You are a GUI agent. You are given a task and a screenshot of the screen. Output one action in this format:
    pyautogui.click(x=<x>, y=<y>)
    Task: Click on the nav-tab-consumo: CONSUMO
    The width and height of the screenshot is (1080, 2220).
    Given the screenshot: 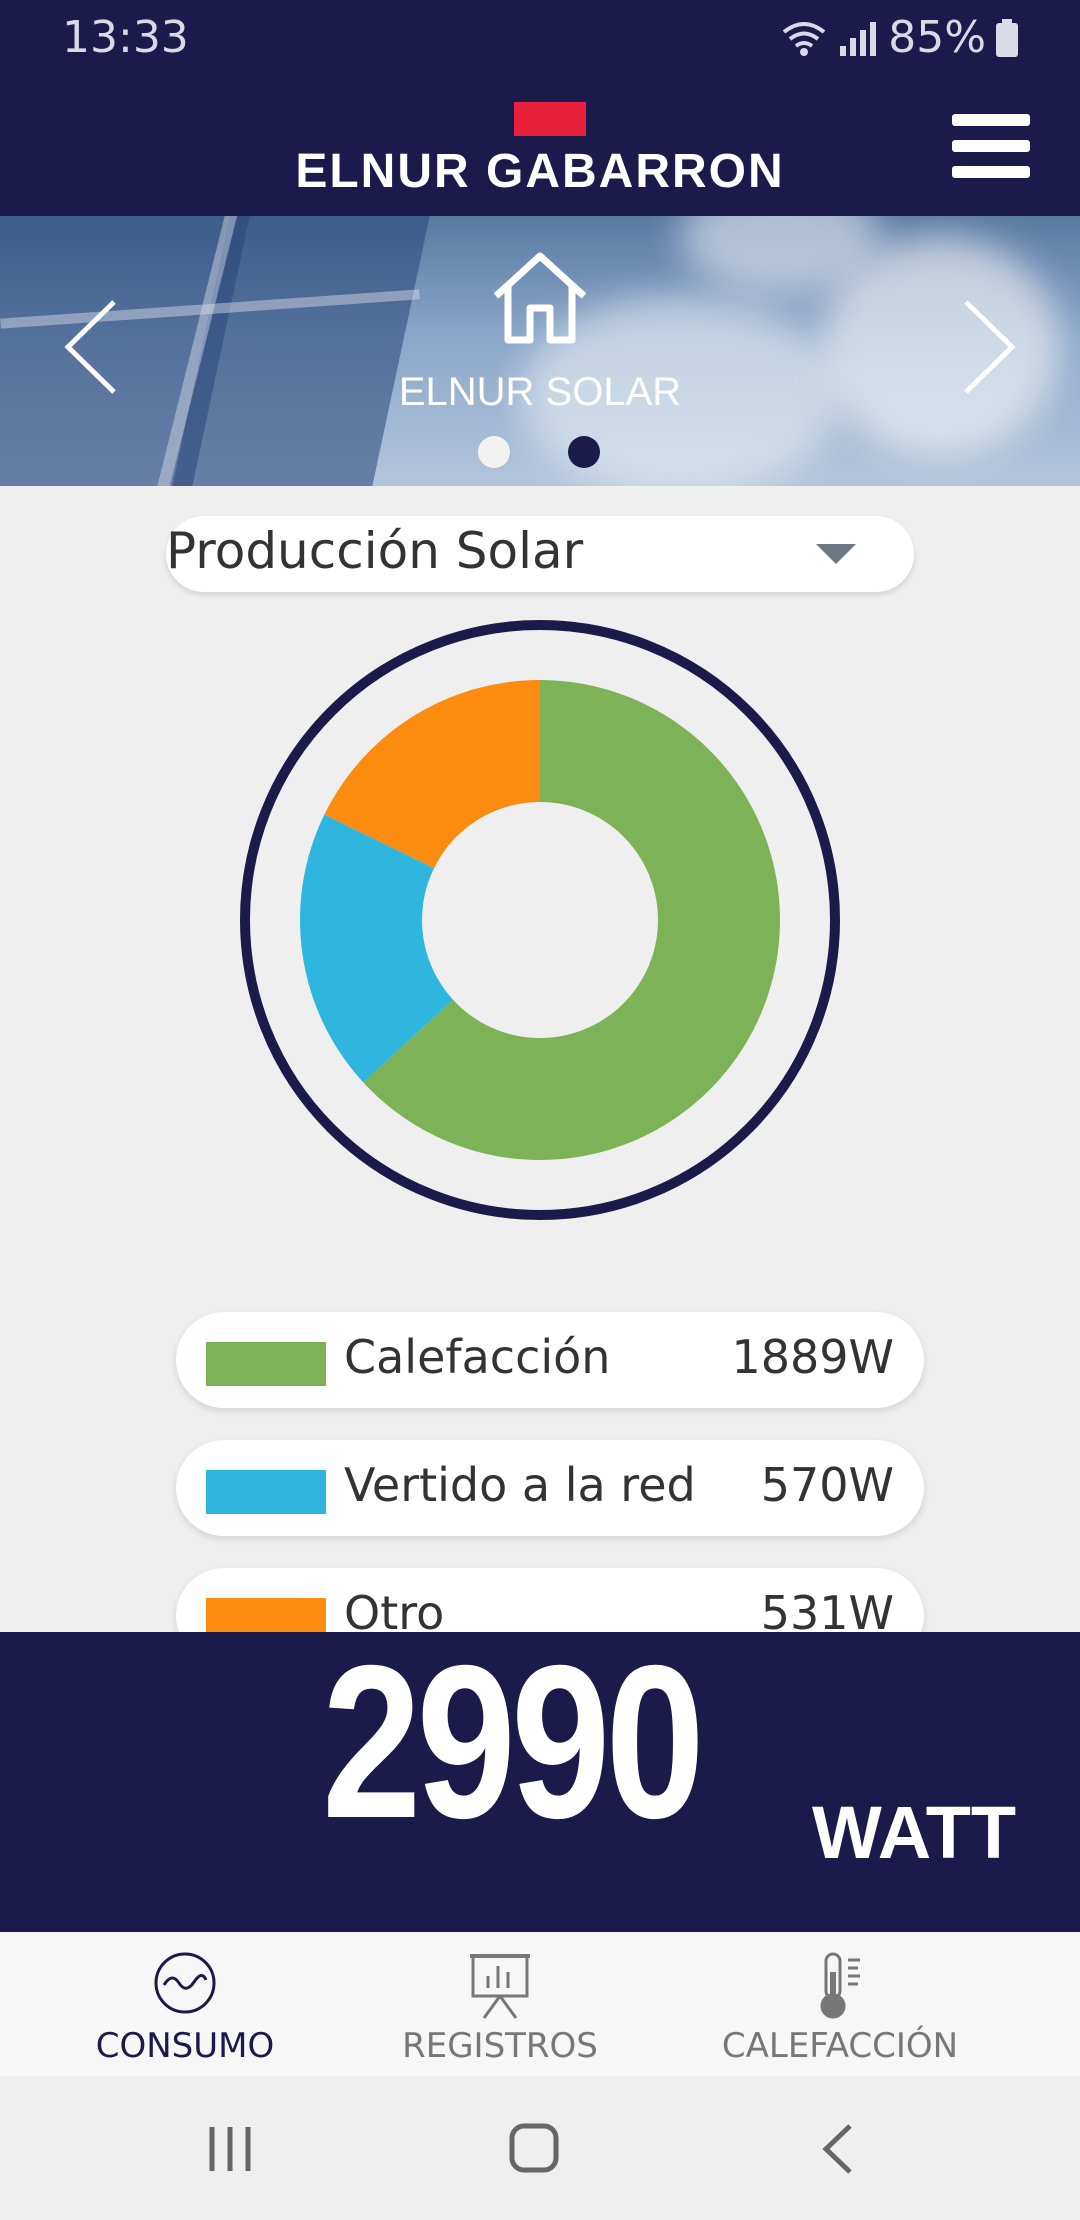 What is the action you would take?
    pyautogui.click(x=185, y=2004)
    